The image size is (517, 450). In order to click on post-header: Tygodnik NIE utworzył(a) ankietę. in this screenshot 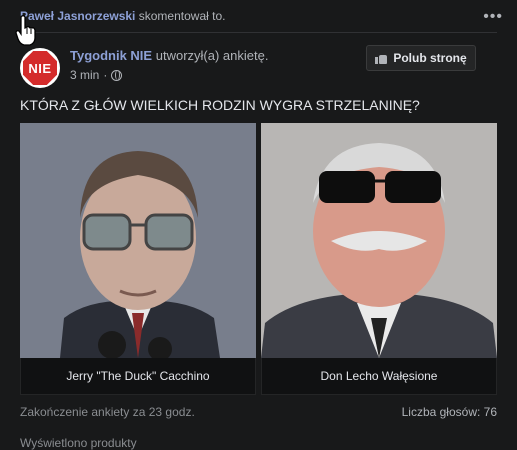, I will do `click(169, 55)`.